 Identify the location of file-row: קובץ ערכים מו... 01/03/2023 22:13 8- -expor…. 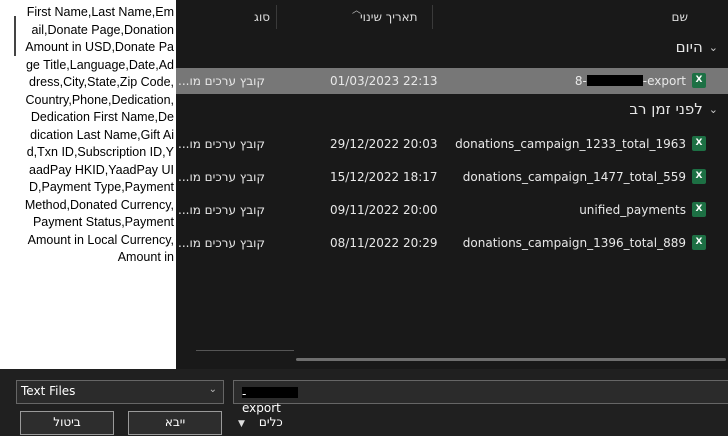
(452, 81).